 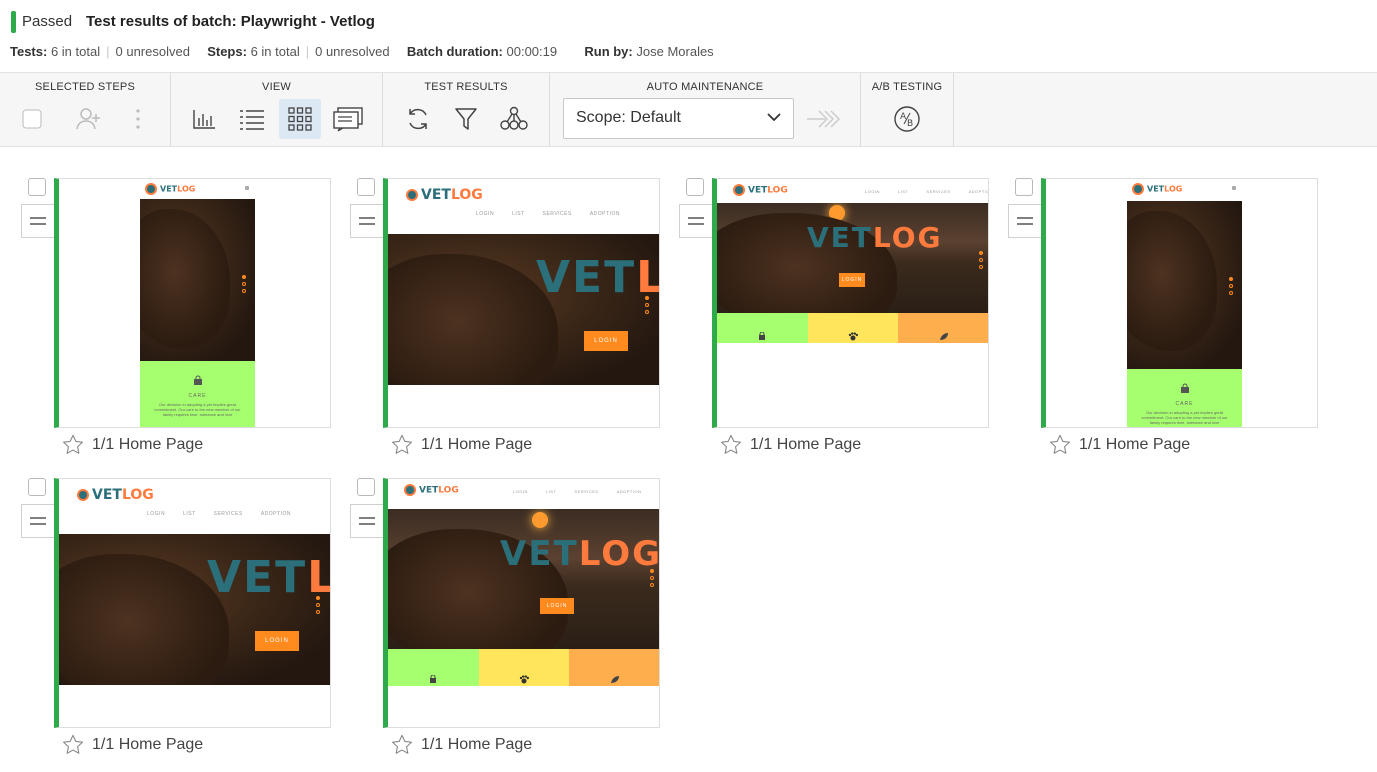 What do you see at coordinates (252, 119) in the screenshot?
I see `list-view-icon` at bounding box center [252, 119].